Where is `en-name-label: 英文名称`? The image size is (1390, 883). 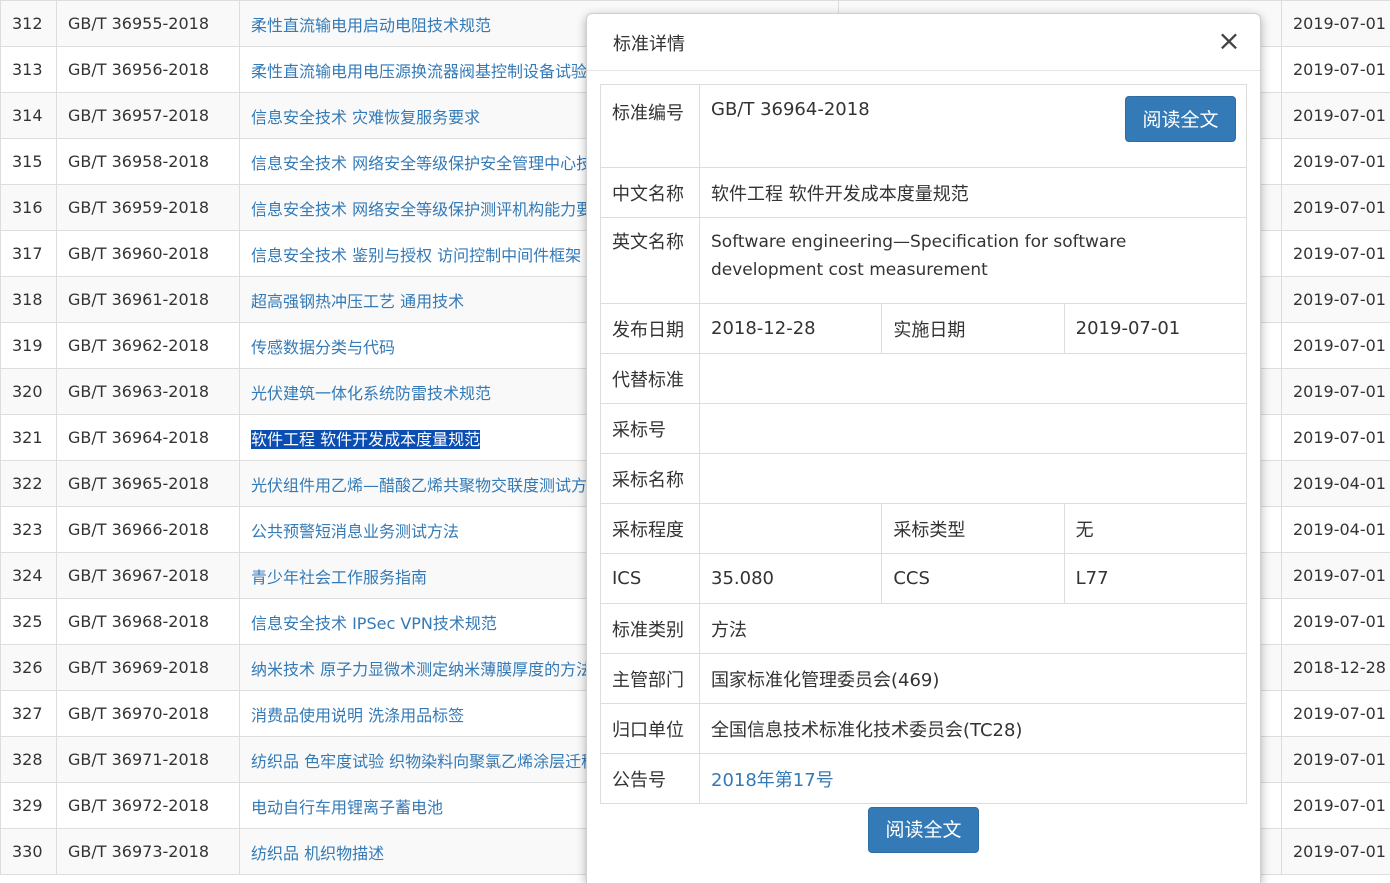
en-name-label: 英文名称 is located at coordinates (650, 261).